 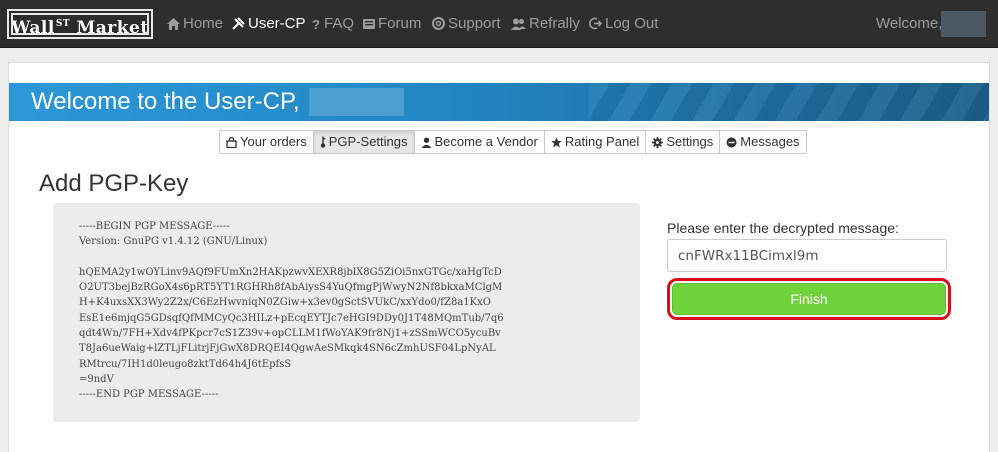 I want to click on lifebuoy-icon, so click(x=438, y=23).